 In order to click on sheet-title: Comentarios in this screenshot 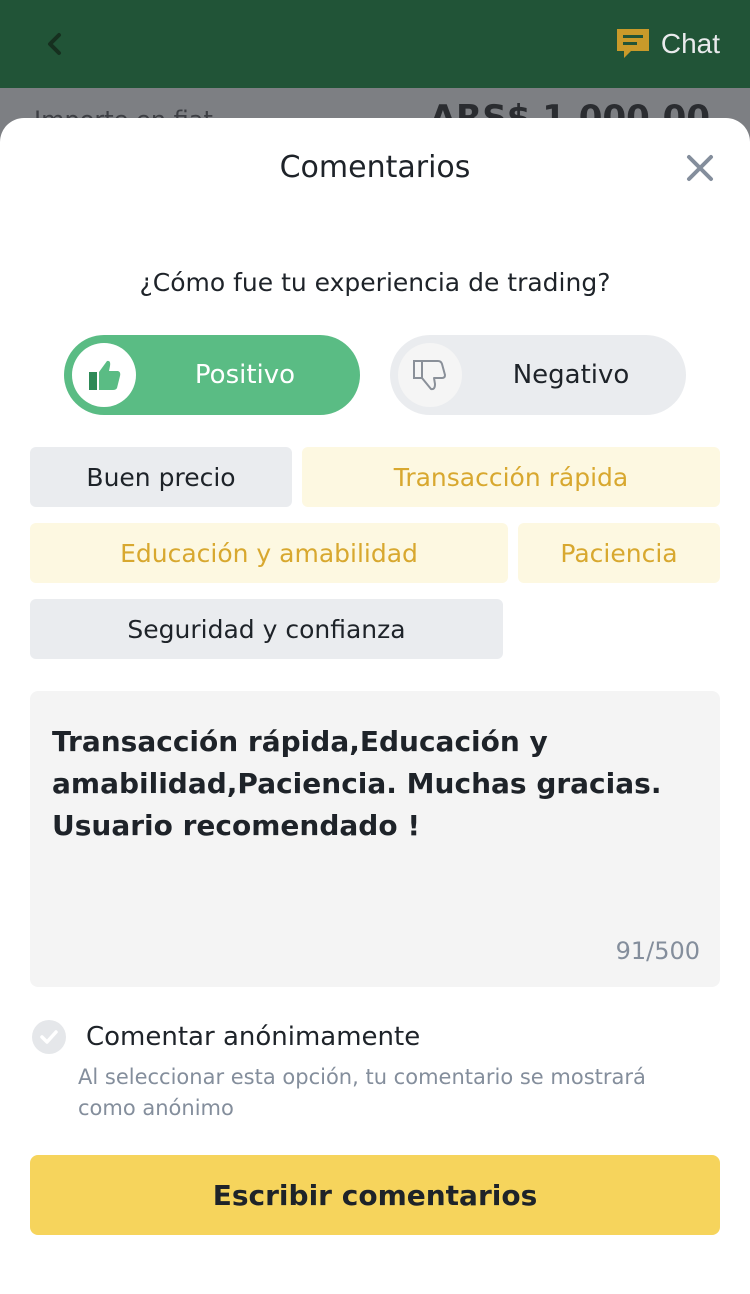, I will do `click(375, 167)`.